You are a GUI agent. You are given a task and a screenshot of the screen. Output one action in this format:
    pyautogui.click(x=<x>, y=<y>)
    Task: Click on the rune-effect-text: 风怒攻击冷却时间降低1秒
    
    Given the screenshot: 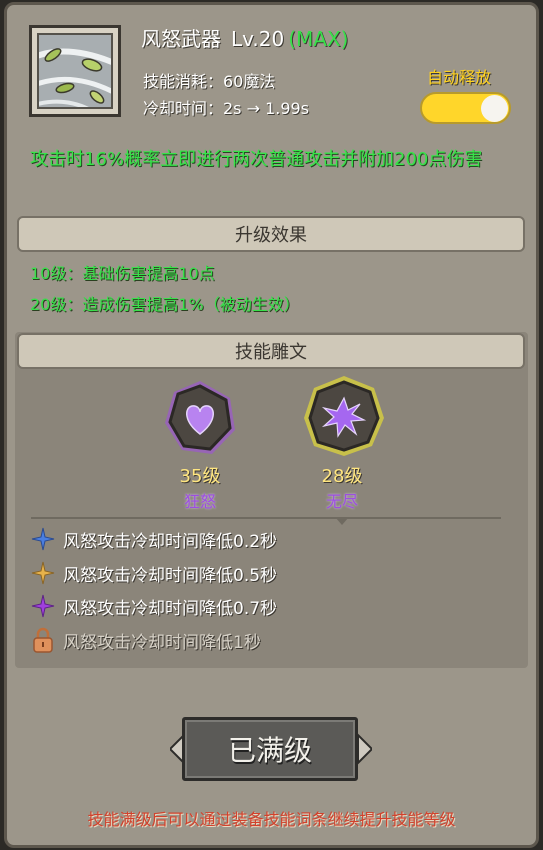 What is the action you would take?
    pyautogui.click(x=162, y=642)
    